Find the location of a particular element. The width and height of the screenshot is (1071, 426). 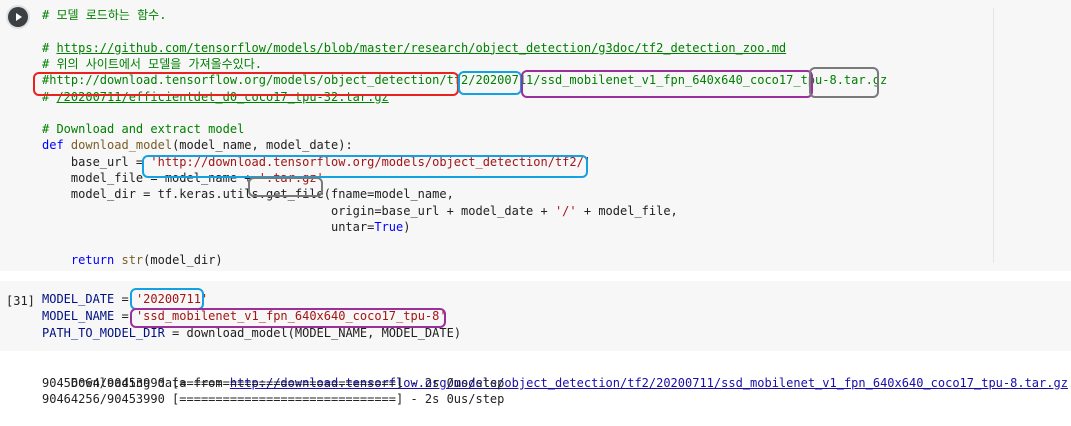

code-token: (model_name, model_date): is located at coordinates (262, 145).